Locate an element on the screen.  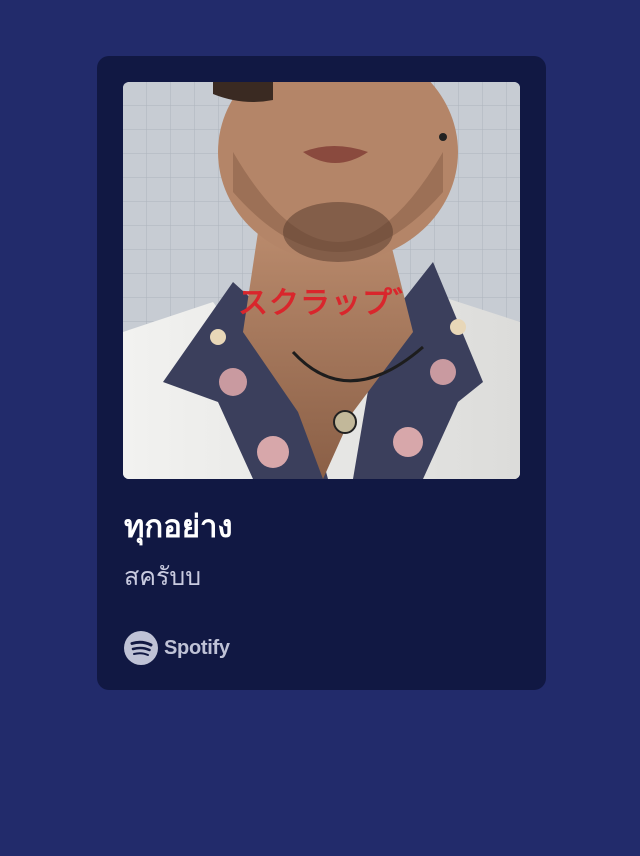
cover-title-text: スクラップ゛ is located at coordinates (331, 303).